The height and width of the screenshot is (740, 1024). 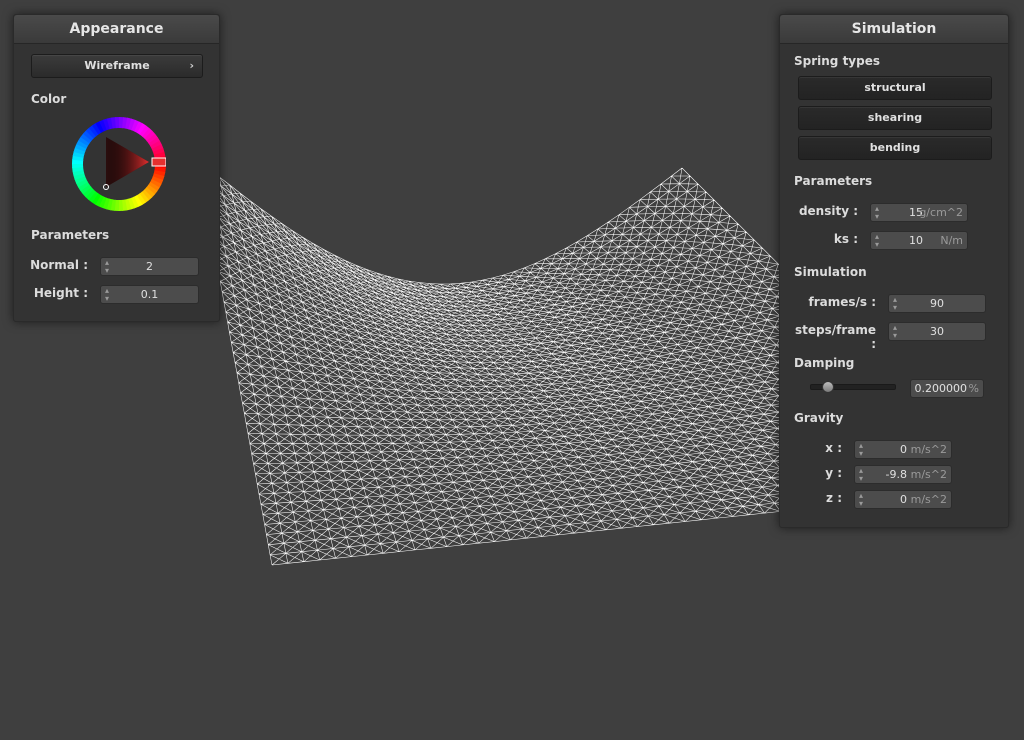 What do you see at coordinates (845, 239) in the screenshot?
I see `ks-label: ks :` at bounding box center [845, 239].